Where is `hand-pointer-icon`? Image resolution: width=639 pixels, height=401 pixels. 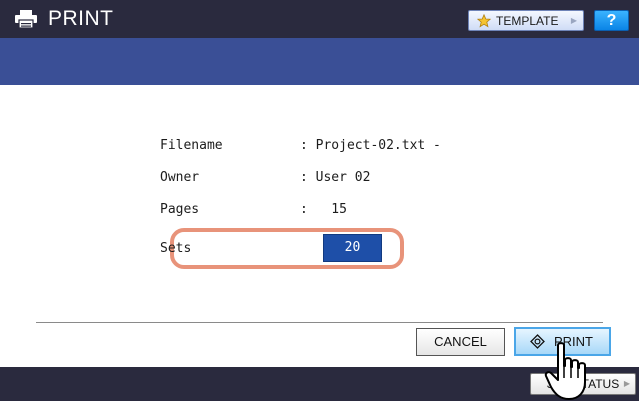 hand-pointer-icon is located at coordinates (565, 371).